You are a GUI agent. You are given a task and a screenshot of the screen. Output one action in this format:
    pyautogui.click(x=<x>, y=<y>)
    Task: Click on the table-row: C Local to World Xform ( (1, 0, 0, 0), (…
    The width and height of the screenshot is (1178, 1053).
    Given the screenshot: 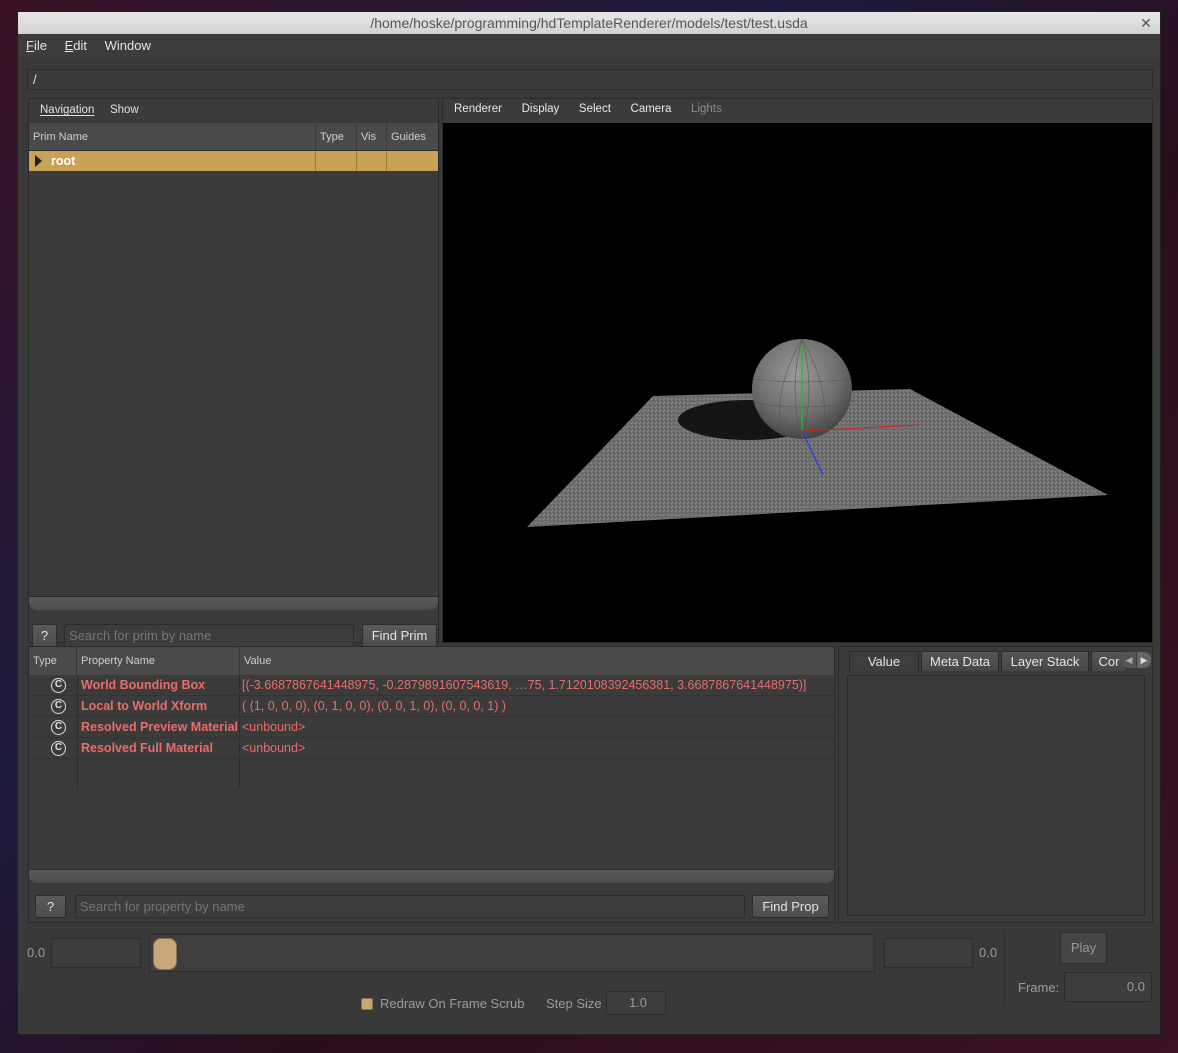 What is the action you would take?
    pyautogui.click(x=431, y=706)
    